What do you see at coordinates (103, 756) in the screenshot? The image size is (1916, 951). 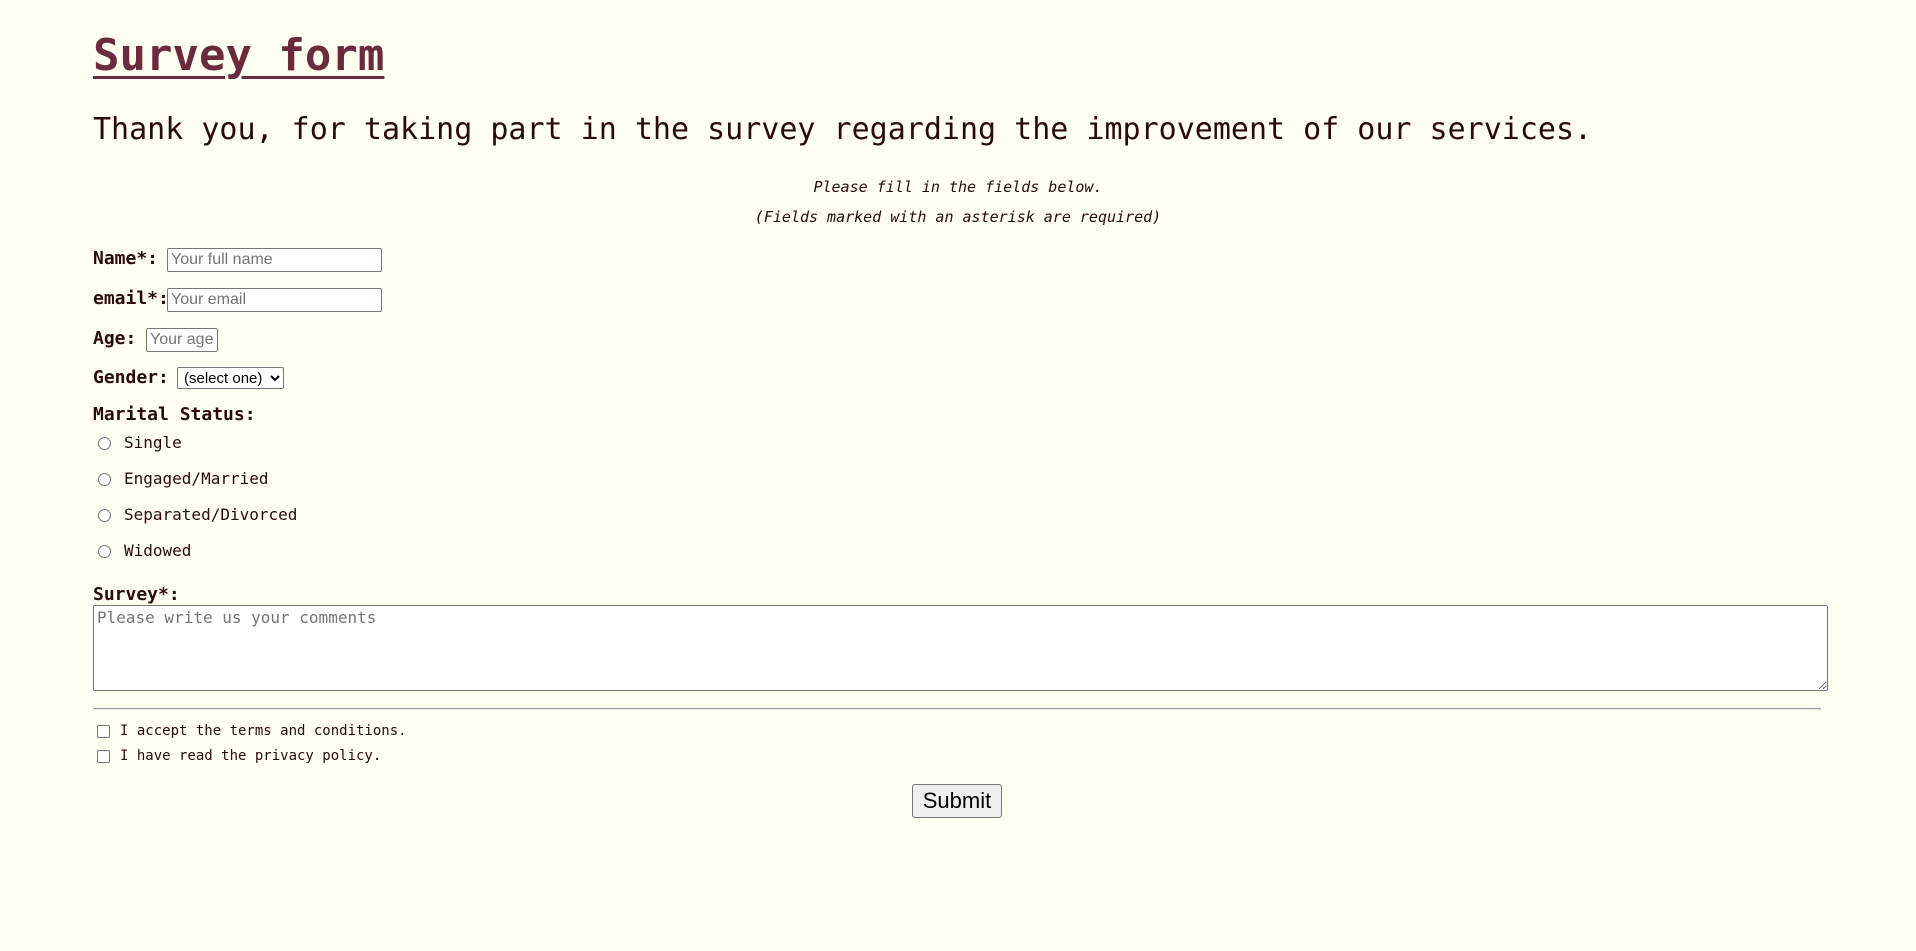 I see `privacy-checkbox` at bounding box center [103, 756].